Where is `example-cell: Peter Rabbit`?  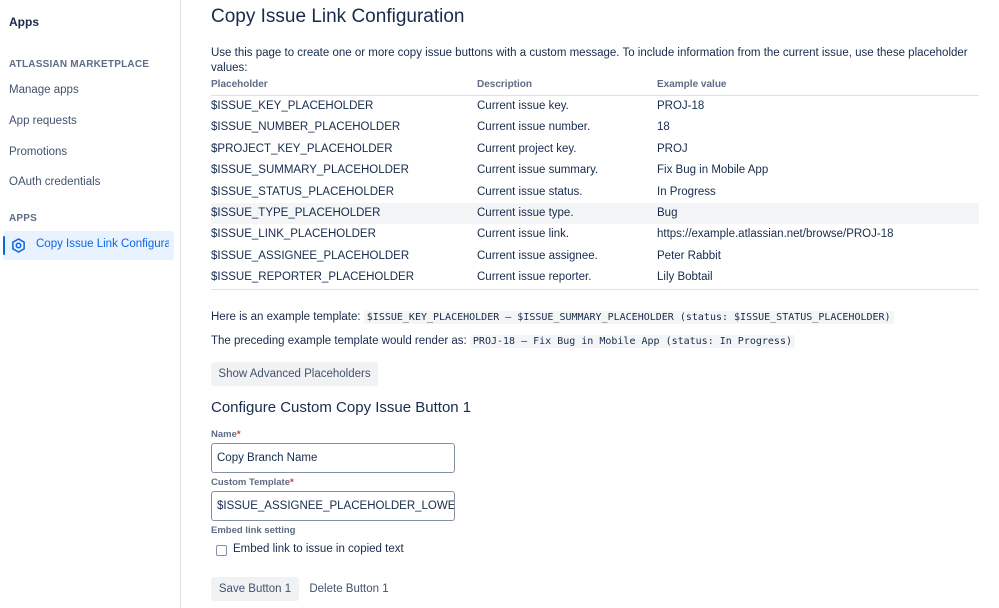
example-cell: Peter Rabbit is located at coordinates (689, 255).